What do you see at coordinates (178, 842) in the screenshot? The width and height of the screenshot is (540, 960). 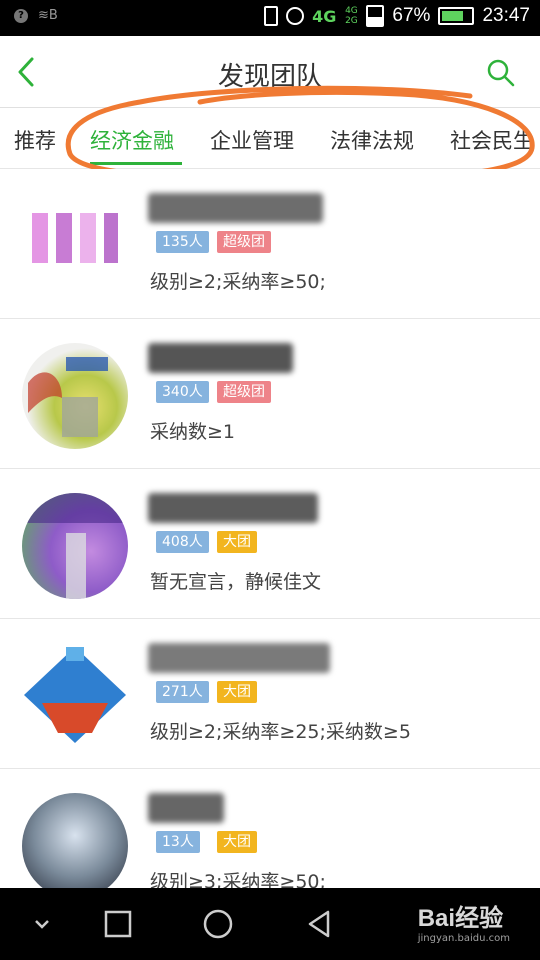 I see `member-count-badge: 13人` at bounding box center [178, 842].